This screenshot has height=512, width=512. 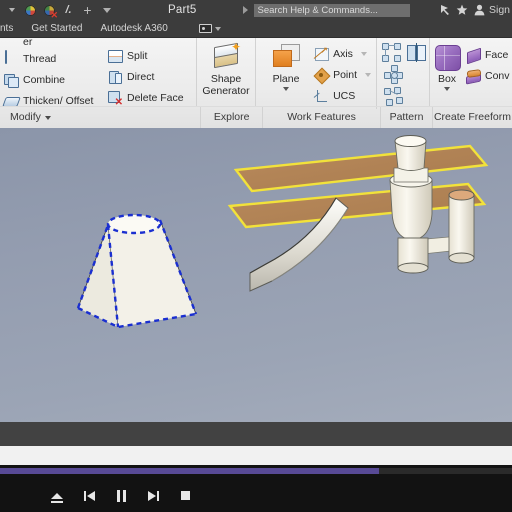 I want to click on panel-pattern, so click(x=402, y=73).